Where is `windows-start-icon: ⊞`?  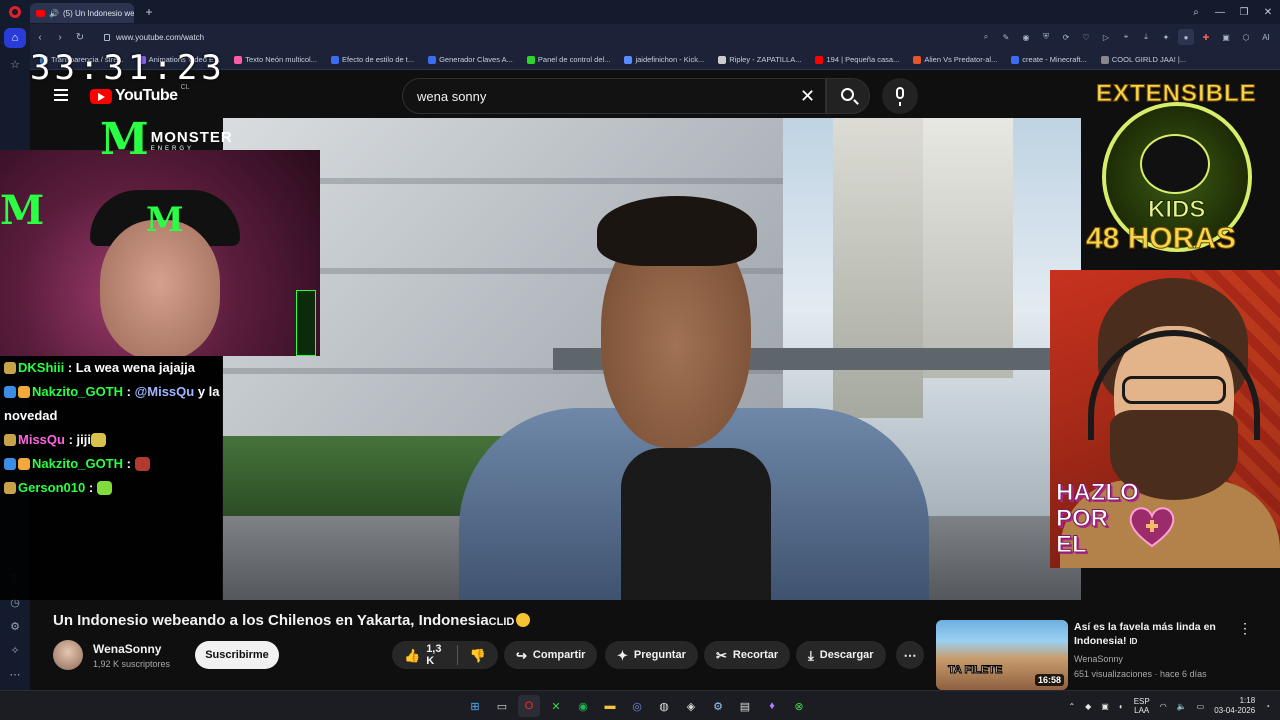
windows-start-icon: ⊞ is located at coordinates (475, 706).